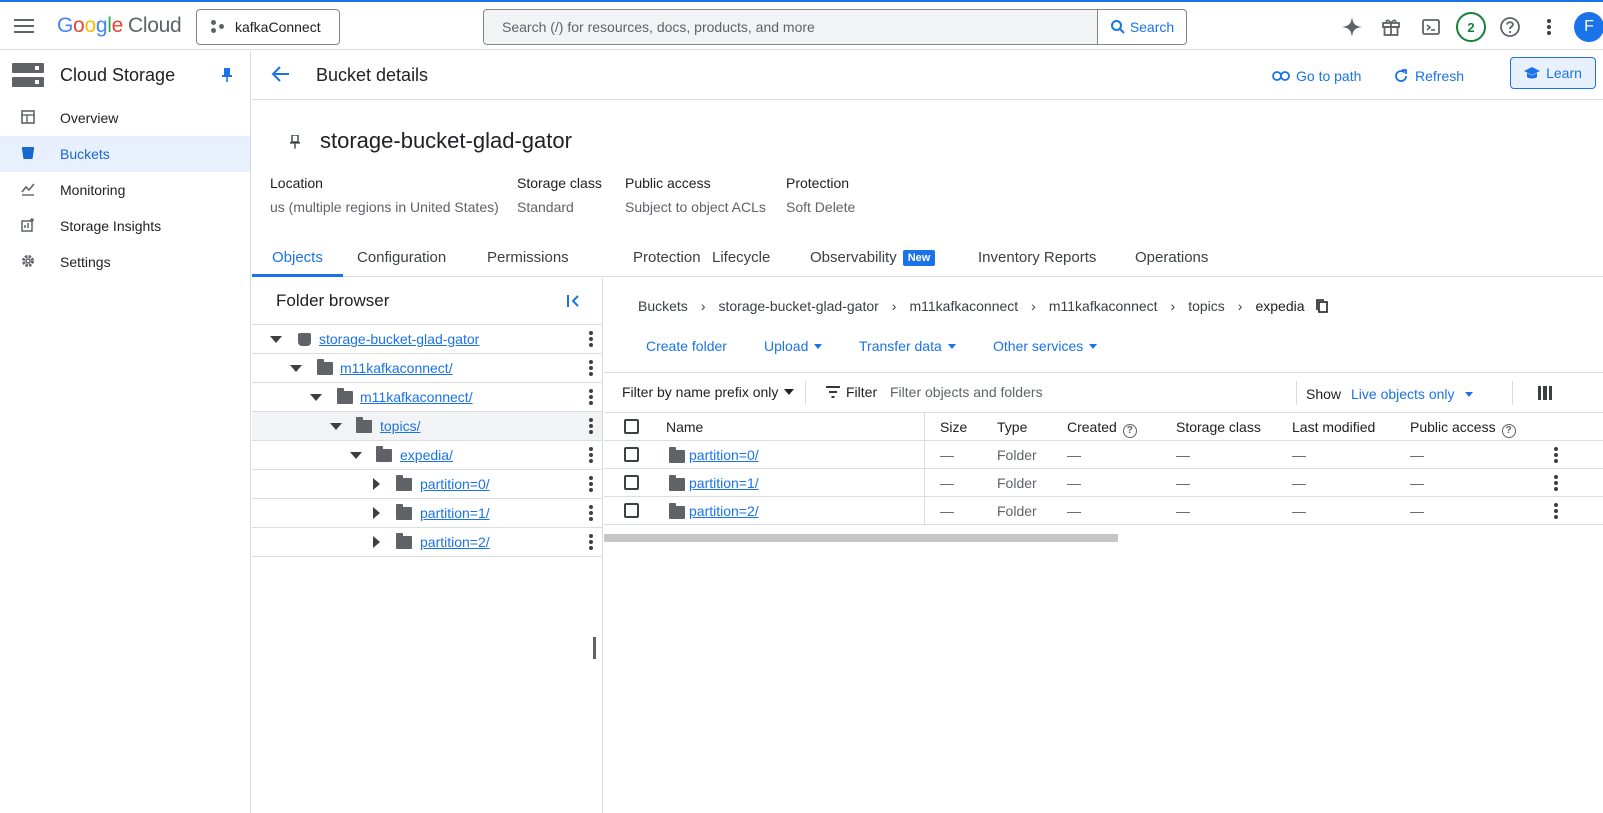  I want to click on search-button: Search, so click(1141, 27).